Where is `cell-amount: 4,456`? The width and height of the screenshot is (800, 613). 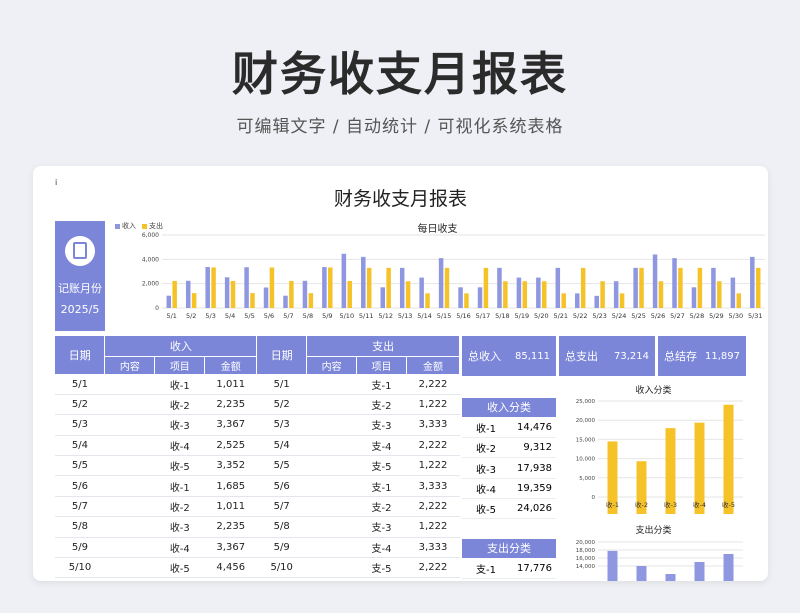
cell-amount: 4,456 is located at coordinates (230, 568).